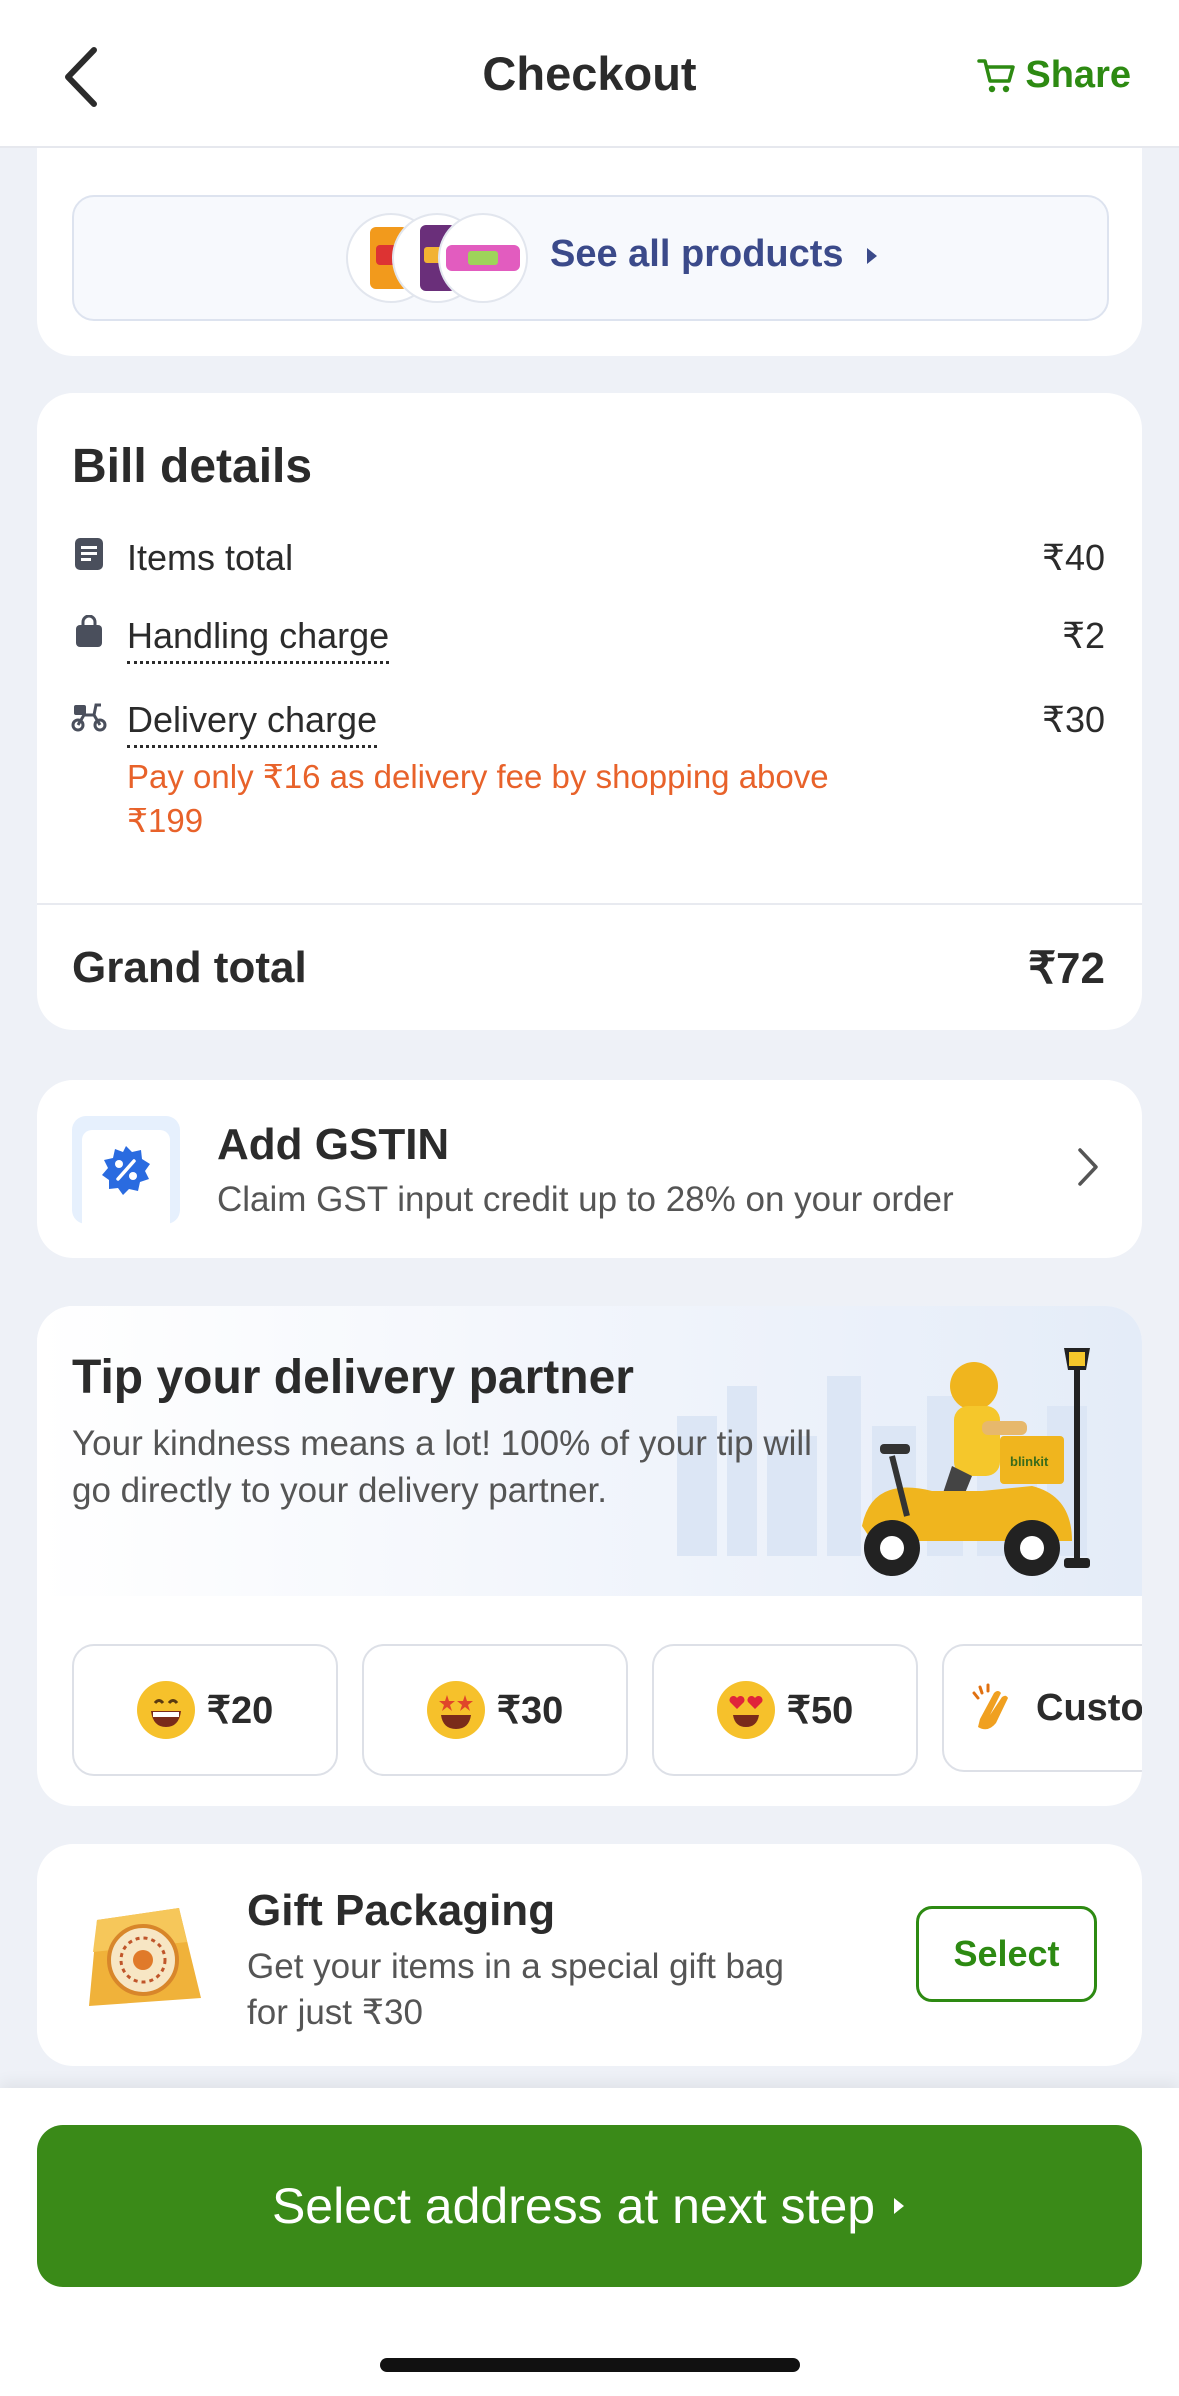 The image size is (1179, 2396). I want to click on bill-divider, so click(589, 904).